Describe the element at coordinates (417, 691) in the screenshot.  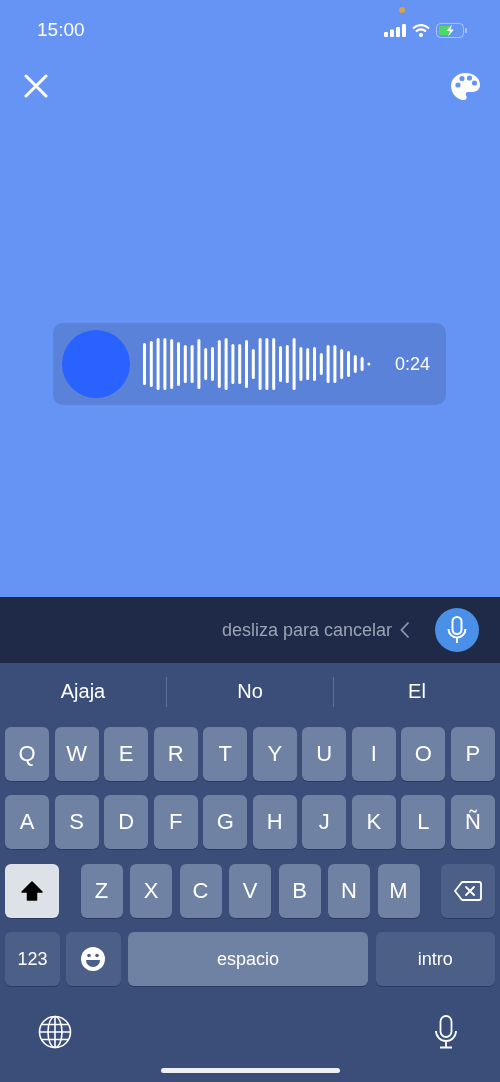
I see `suggestion: El` at that location.